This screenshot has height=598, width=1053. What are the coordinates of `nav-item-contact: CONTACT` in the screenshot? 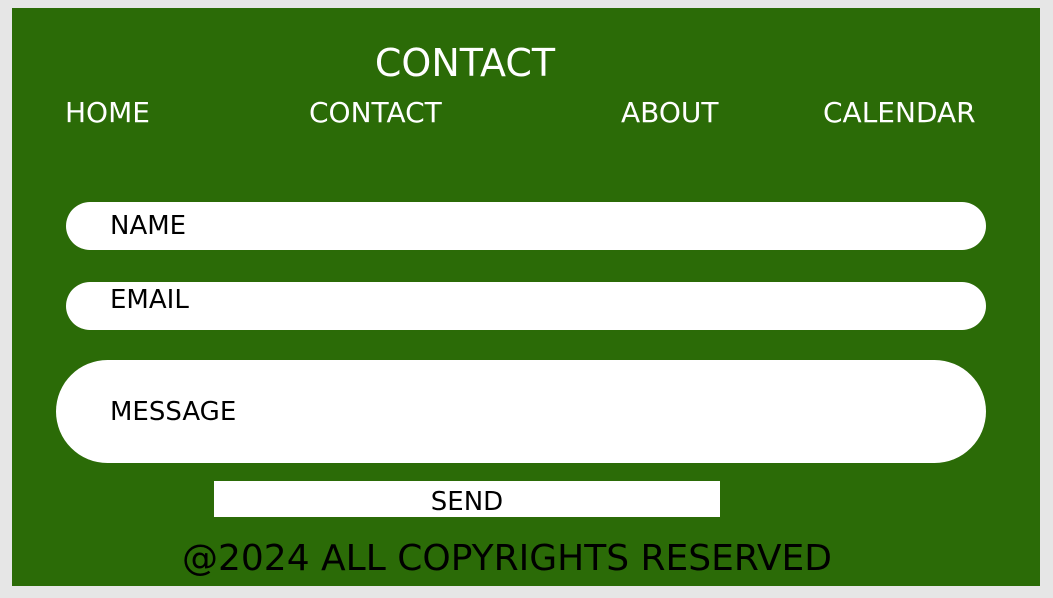 It's located at (375, 113).